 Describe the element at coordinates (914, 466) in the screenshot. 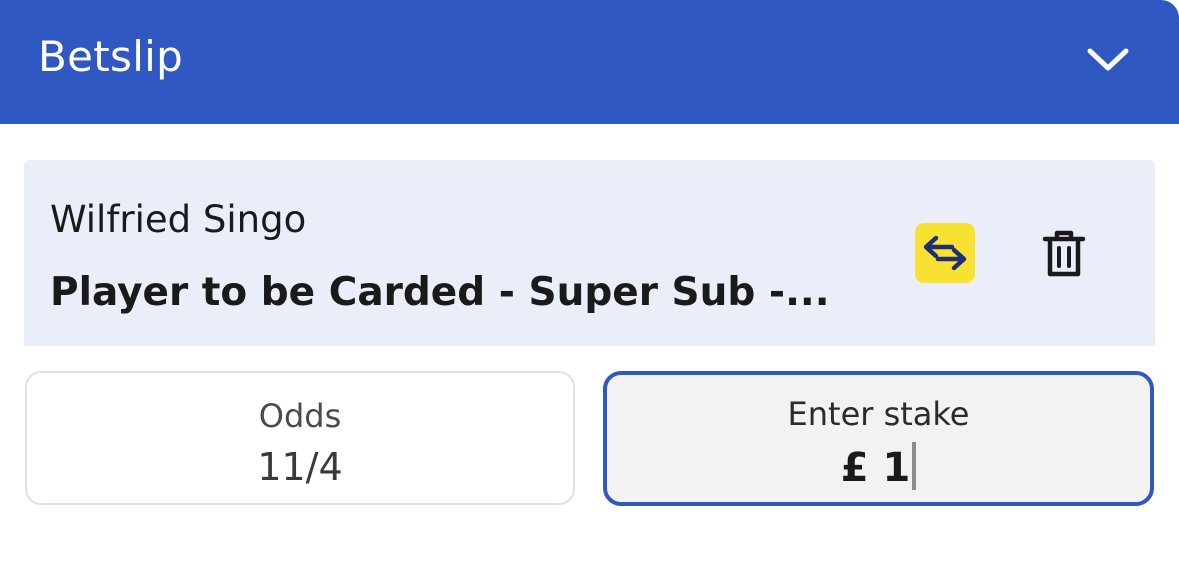

I see `text-caret` at that location.